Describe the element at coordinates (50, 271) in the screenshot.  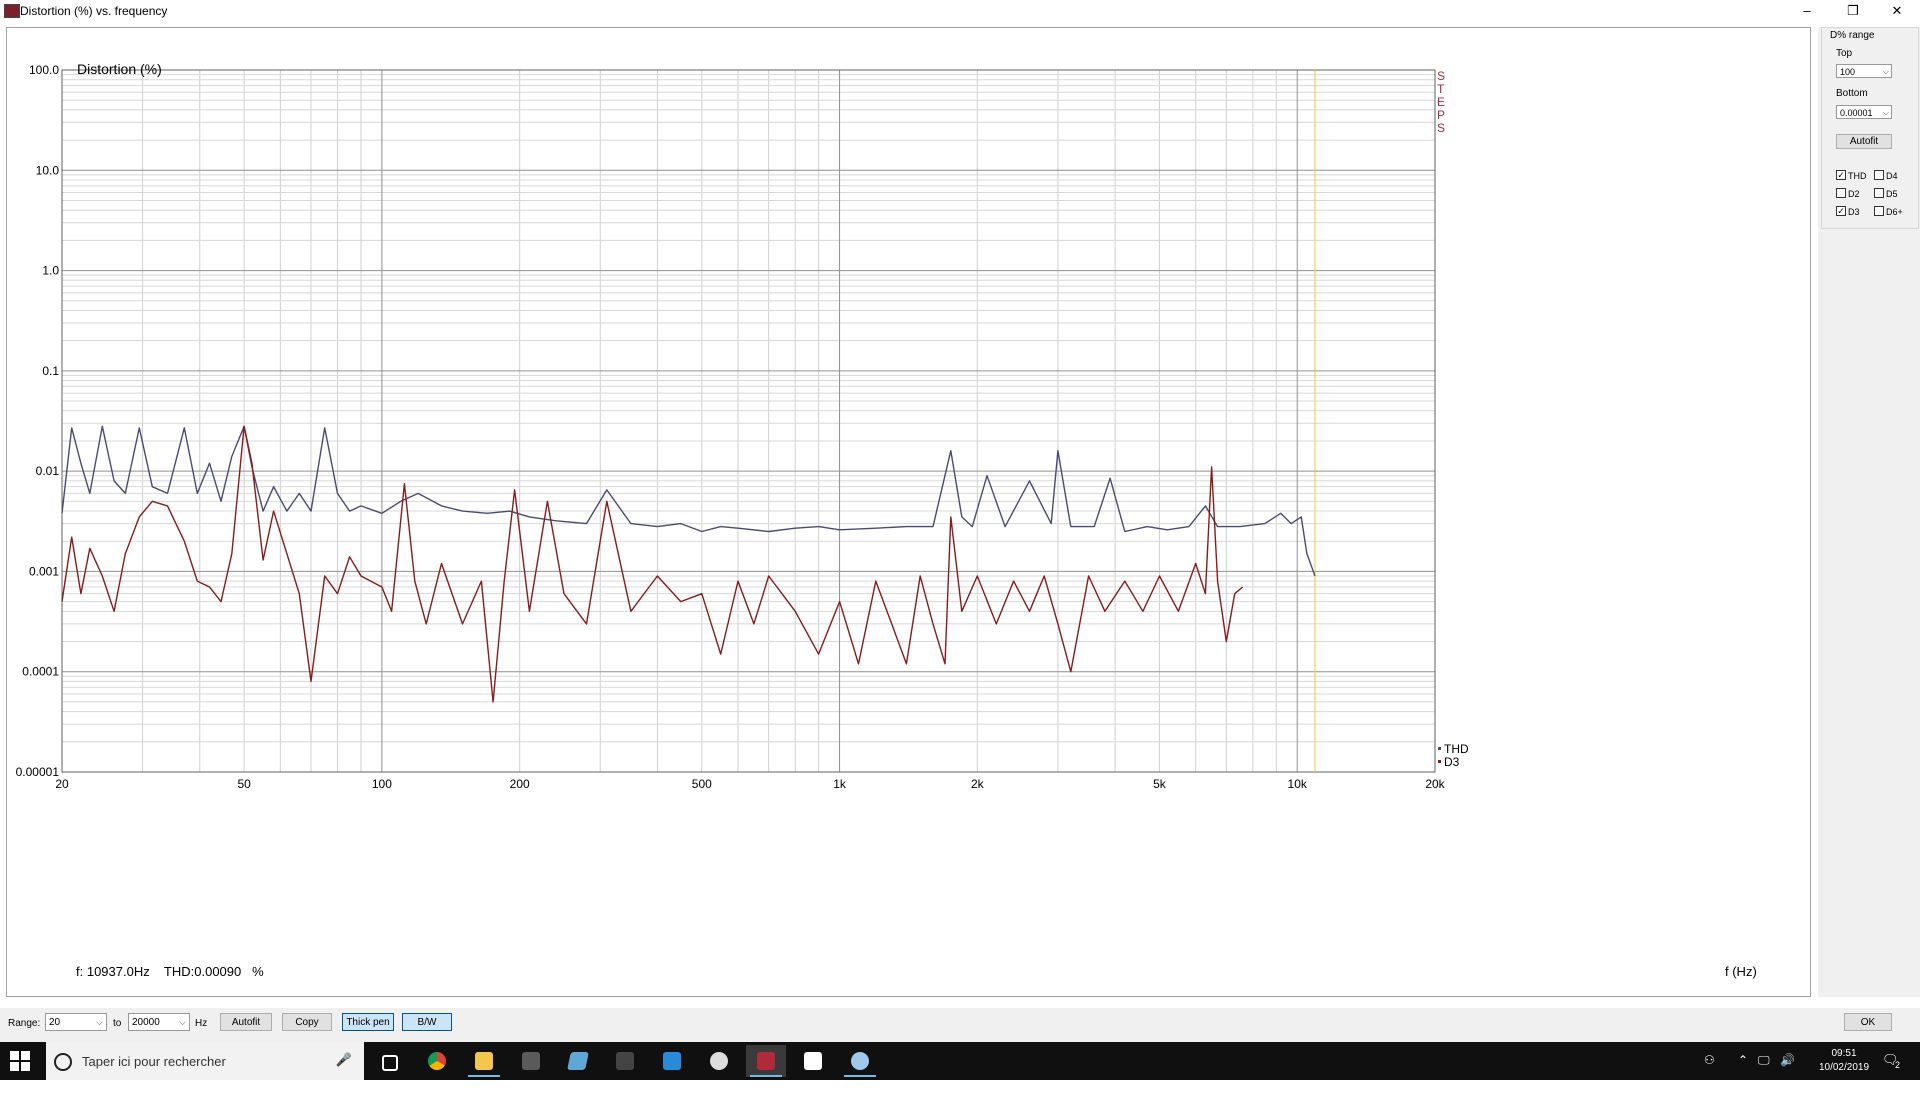
I see `y-tick-label: 1.0` at that location.